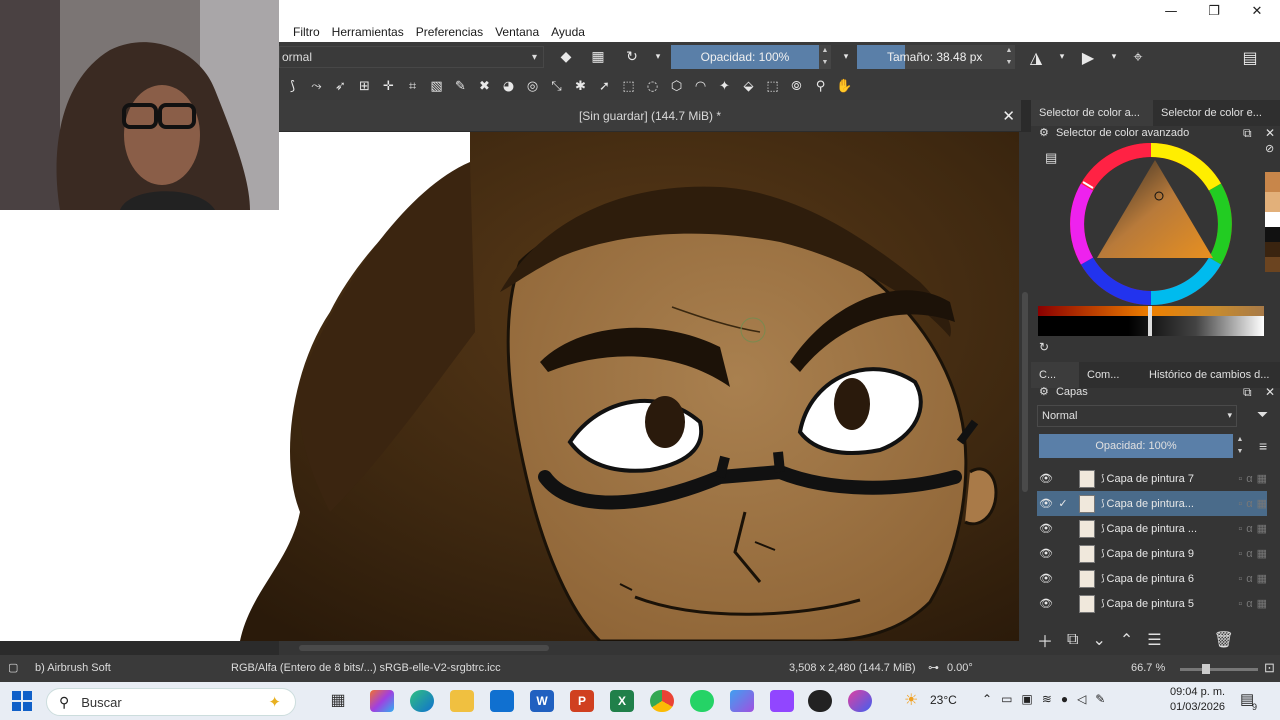 Image resolution: width=1280 pixels, height=720 pixels. I want to click on zoom-slider-handle, so click(1206, 669).